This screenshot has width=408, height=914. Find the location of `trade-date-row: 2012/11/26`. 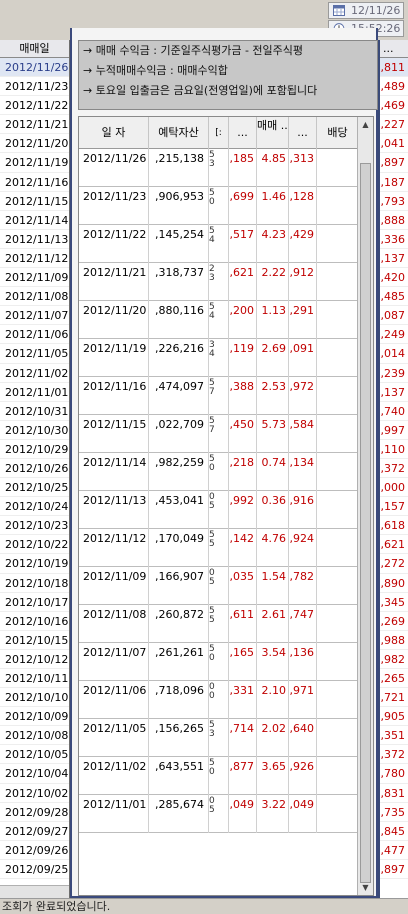

trade-date-row: 2012/11/26 is located at coordinates (34, 68).